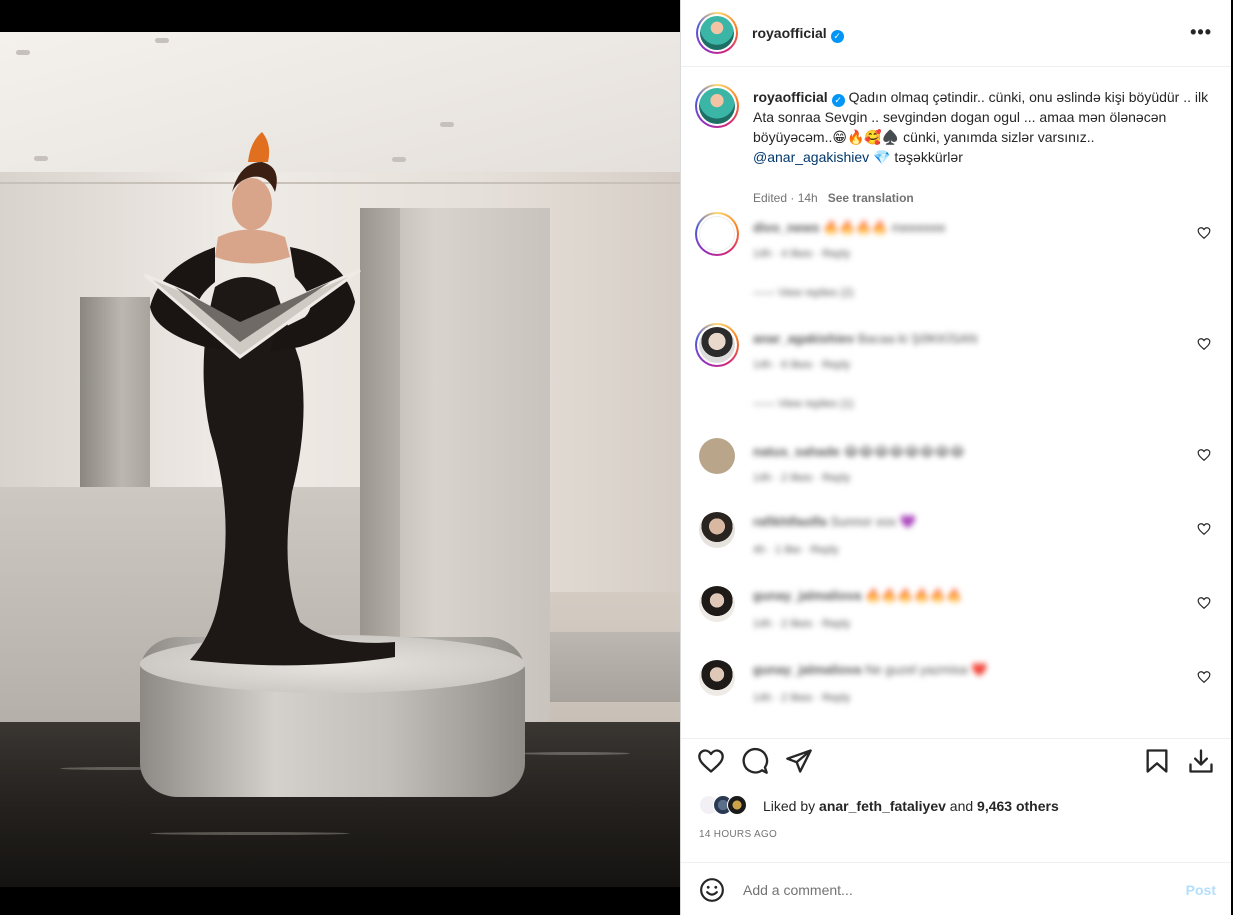 This screenshot has height=915, width=1233. Describe the element at coordinates (802, 365) in the screenshot. I see `comment-meta: 14h · 6 likes · Reply` at that location.